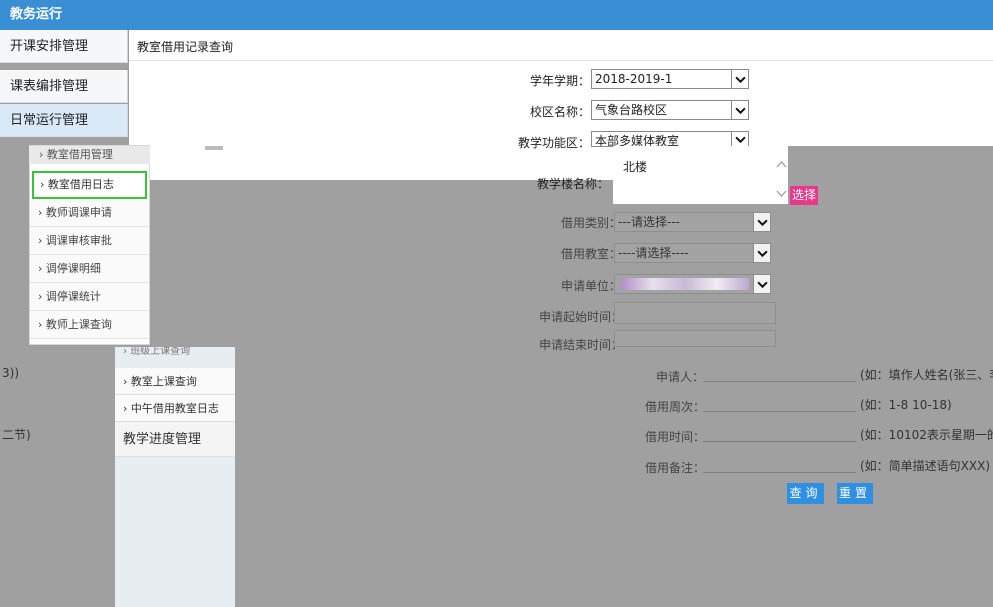 The image size is (993, 607). I want to click on breadcrumb-divider, so click(561, 60).